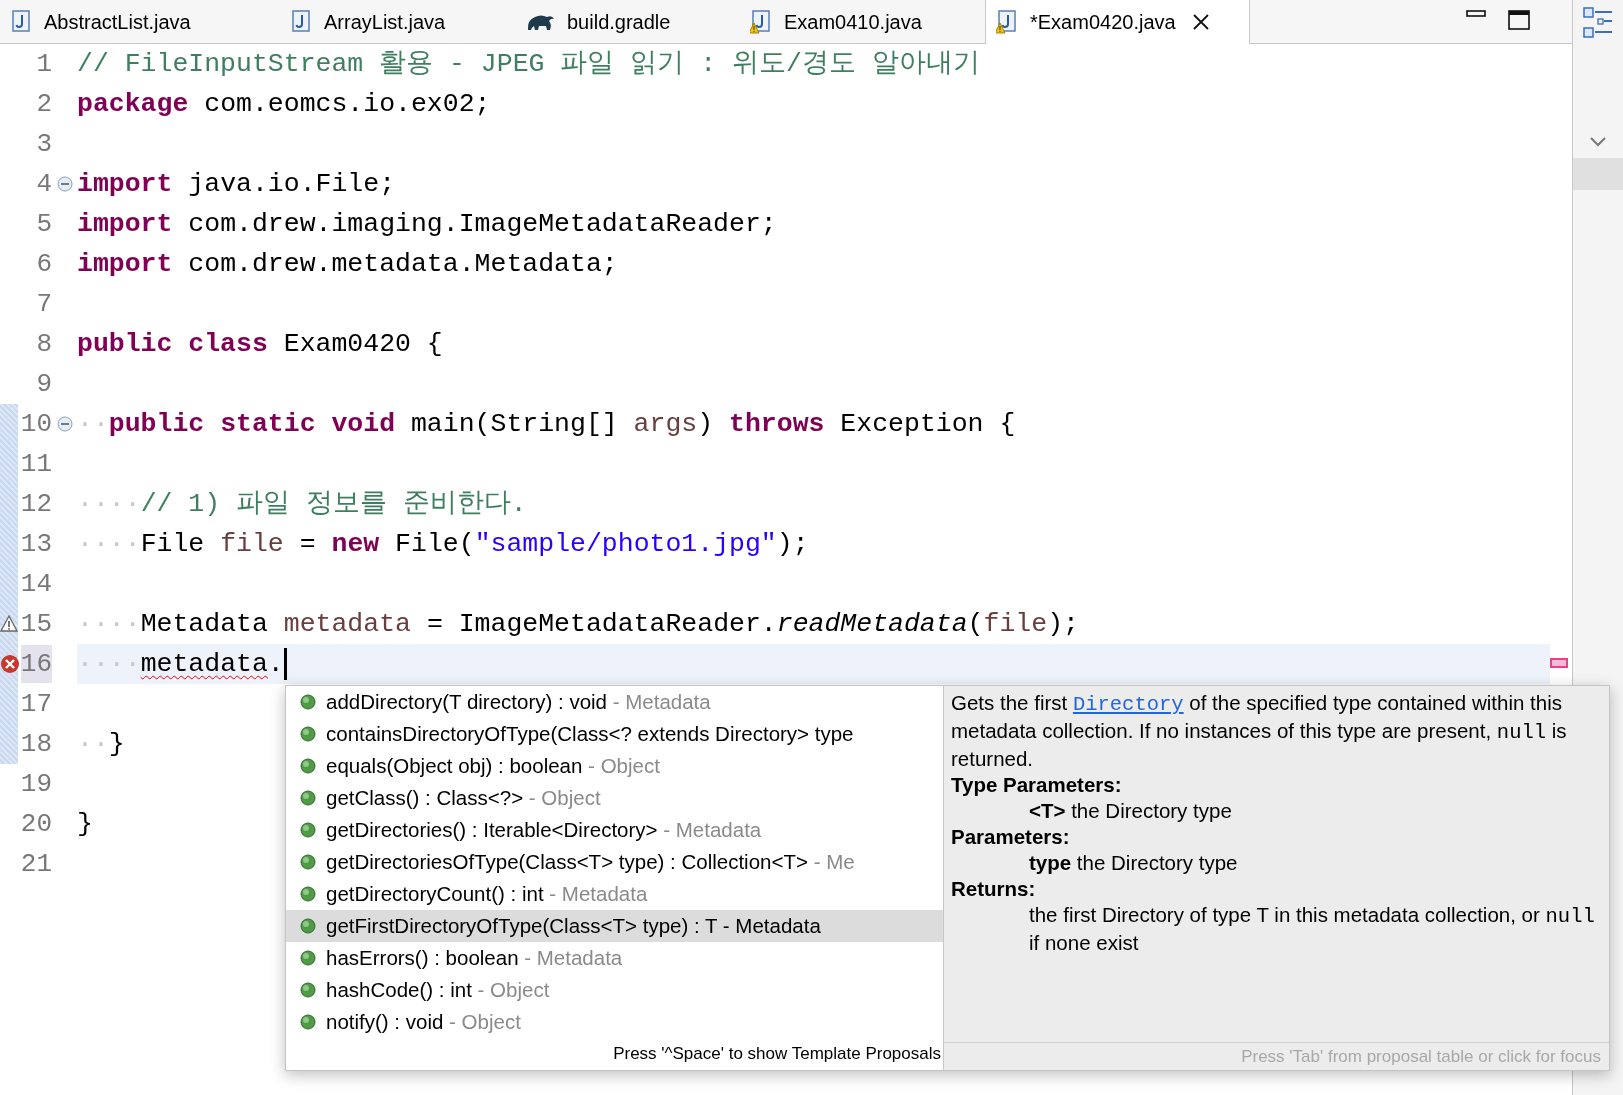  What do you see at coordinates (36, 624) in the screenshot?
I see `line-number: 15` at bounding box center [36, 624].